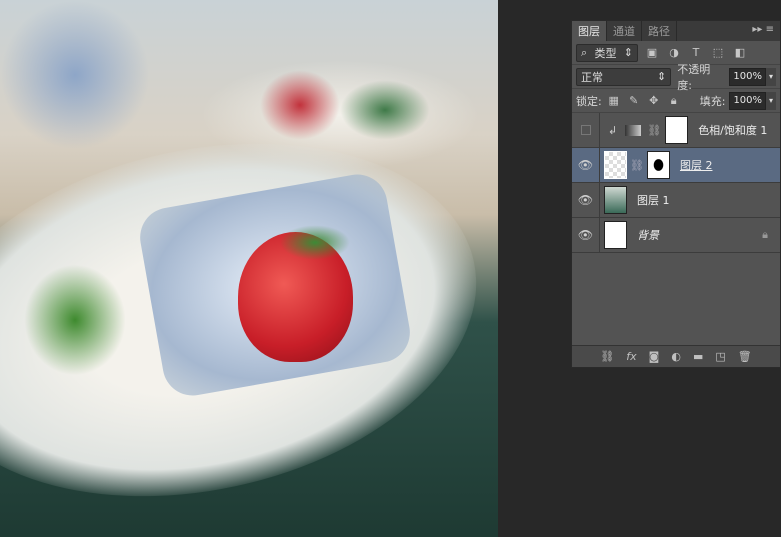 Image resolution: width=781 pixels, height=537 pixels. Describe the element at coordinates (676, 200) in the screenshot. I see `layer-1: 👁︎ 图层 1` at that location.